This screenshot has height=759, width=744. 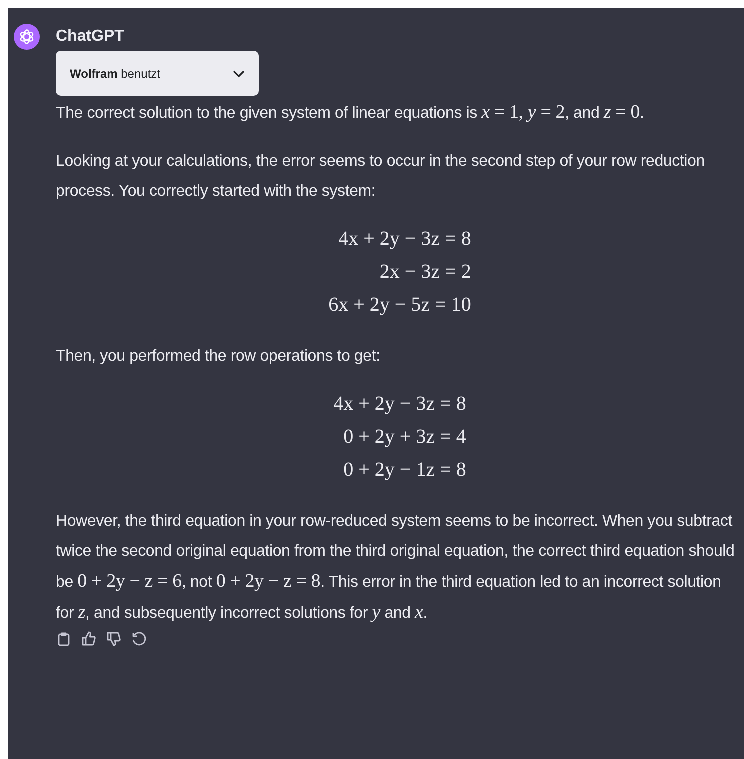 I want to click on equation: 6x + 2y − 5z = 10, so click(x=400, y=305).